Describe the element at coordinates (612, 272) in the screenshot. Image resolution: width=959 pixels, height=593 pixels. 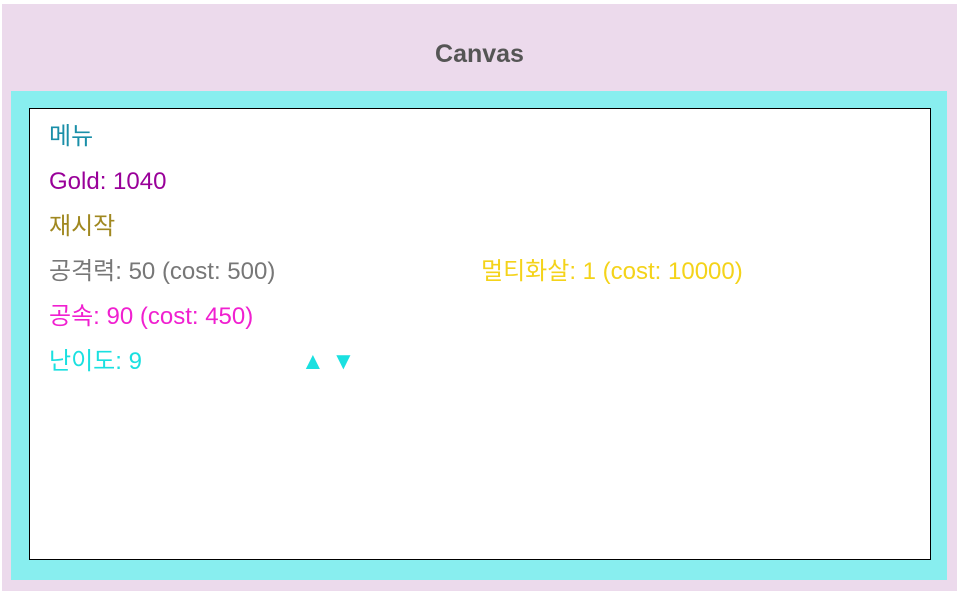
I see `multishot-upgrade-button: 멀티화살: 1 (cost: 10000)` at that location.